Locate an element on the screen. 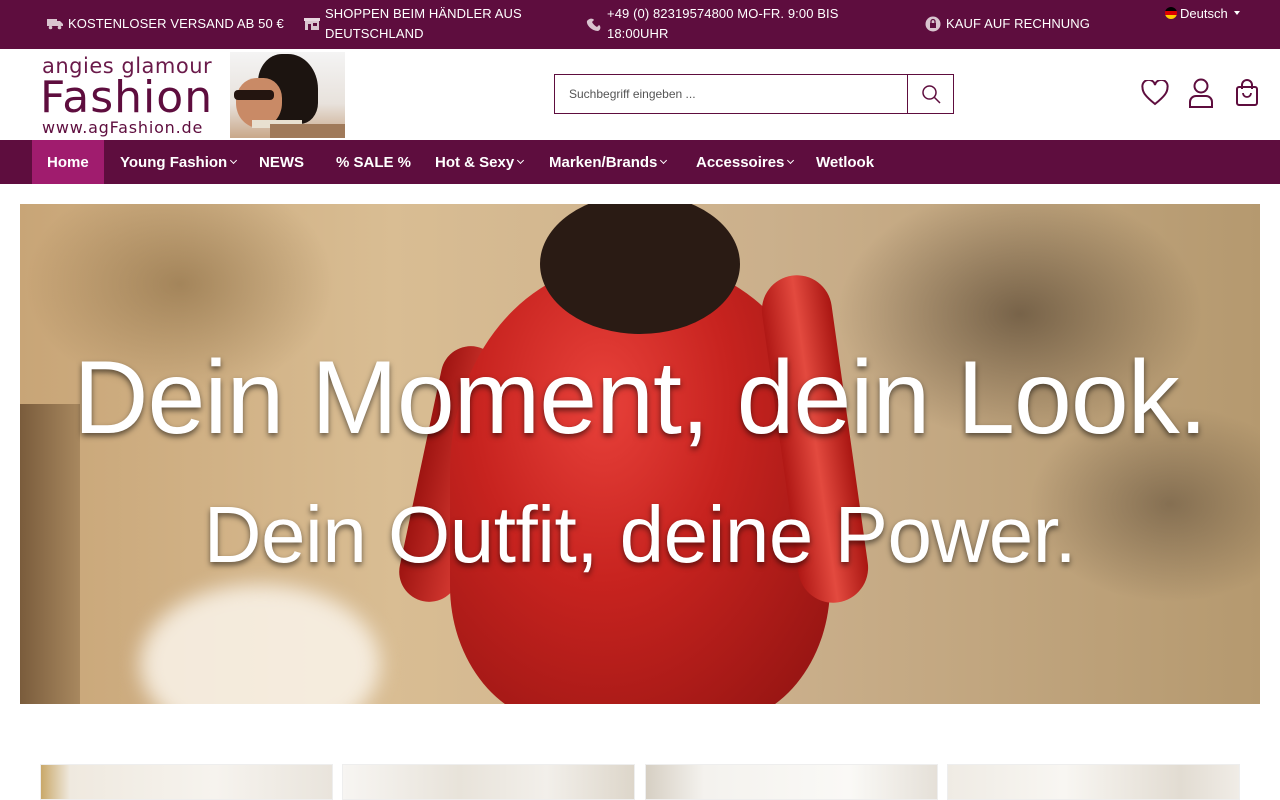 The image size is (1280, 800). search-form is located at coordinates (754, 94).